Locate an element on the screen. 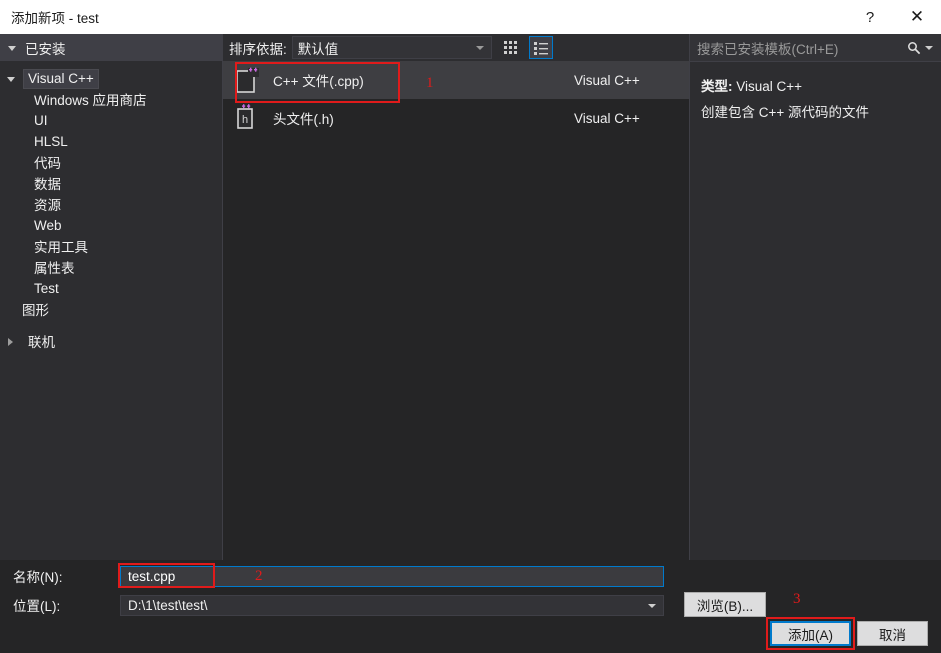 Image resolution: width=941 pixels, height=653 pixels. annotation-marker-1: 1 is located at coordinates (430, 83).